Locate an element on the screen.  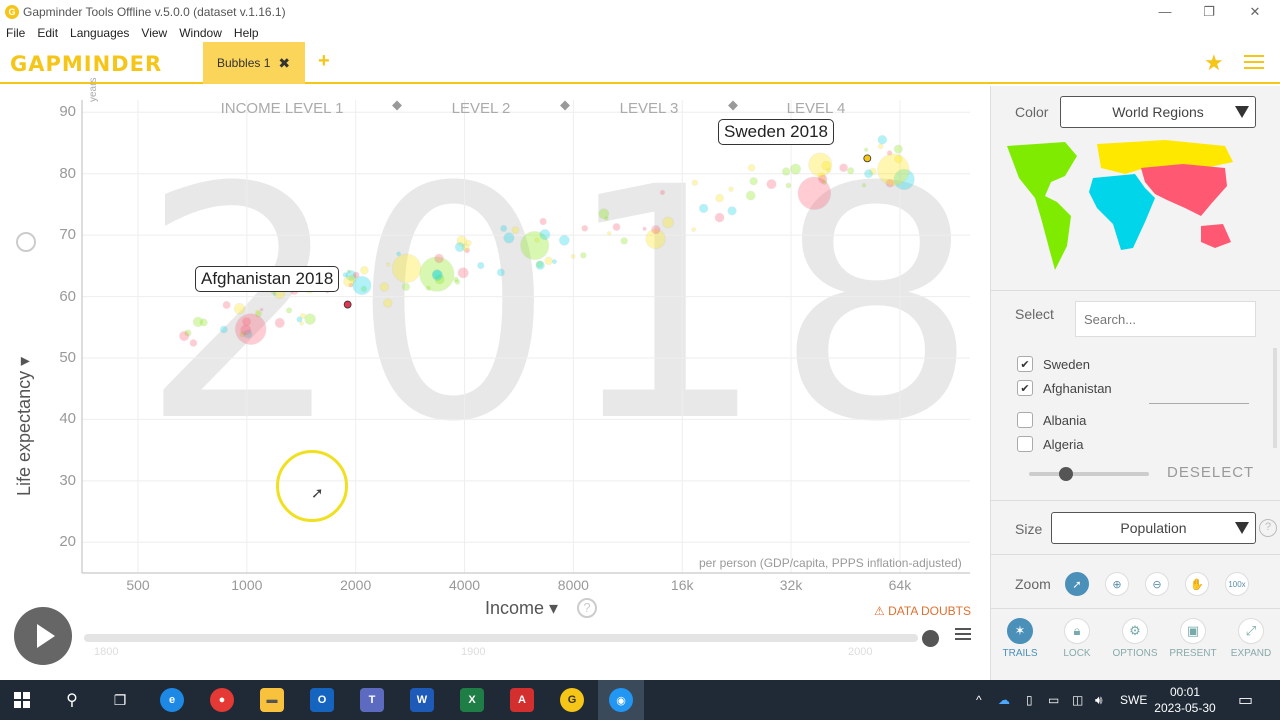
world-regions-map is located at coordinates (1120, 208).